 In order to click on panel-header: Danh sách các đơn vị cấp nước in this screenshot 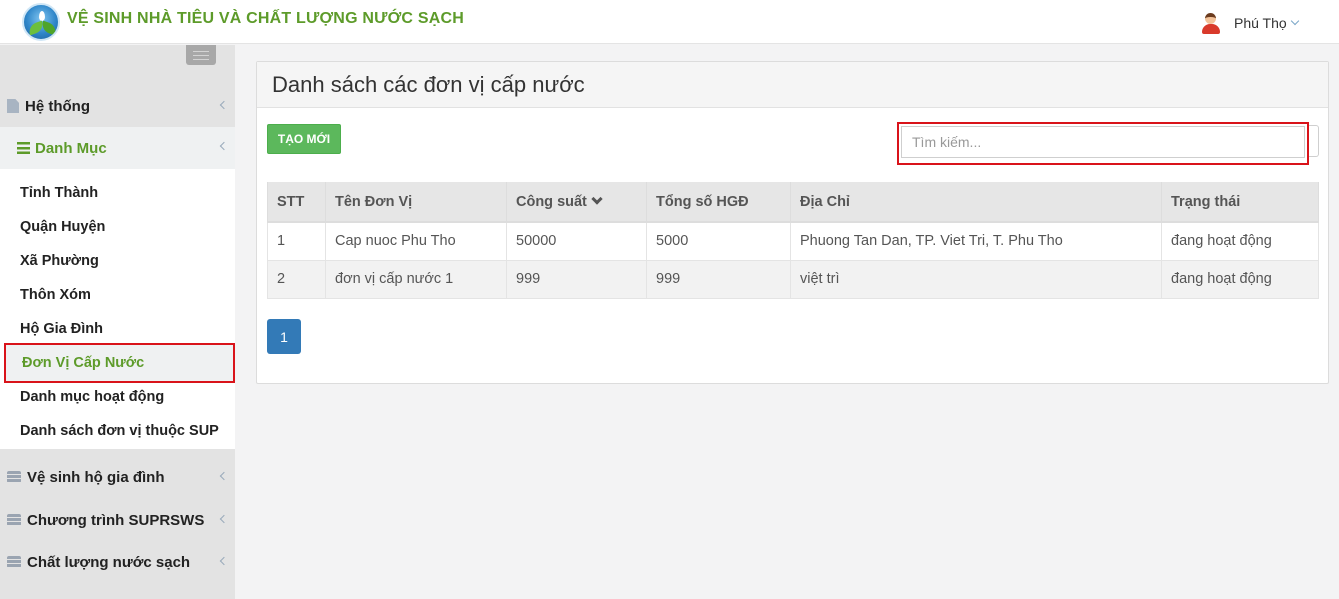, I will do `click(792, 85)`.